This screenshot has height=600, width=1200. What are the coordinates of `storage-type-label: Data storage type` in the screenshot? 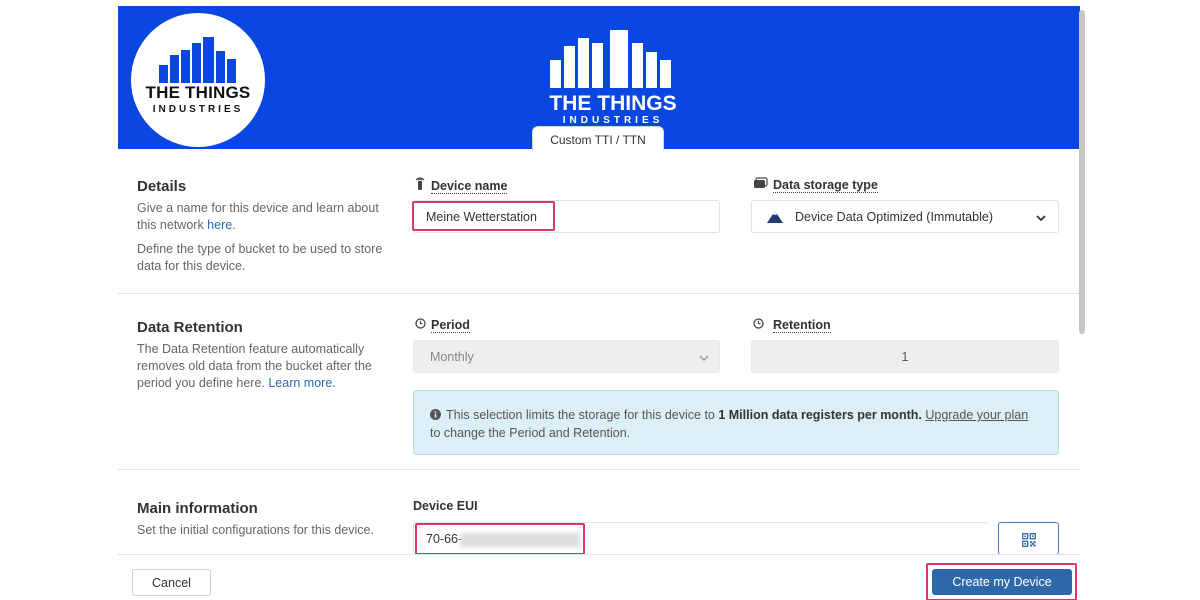 It's located at (815, 185).